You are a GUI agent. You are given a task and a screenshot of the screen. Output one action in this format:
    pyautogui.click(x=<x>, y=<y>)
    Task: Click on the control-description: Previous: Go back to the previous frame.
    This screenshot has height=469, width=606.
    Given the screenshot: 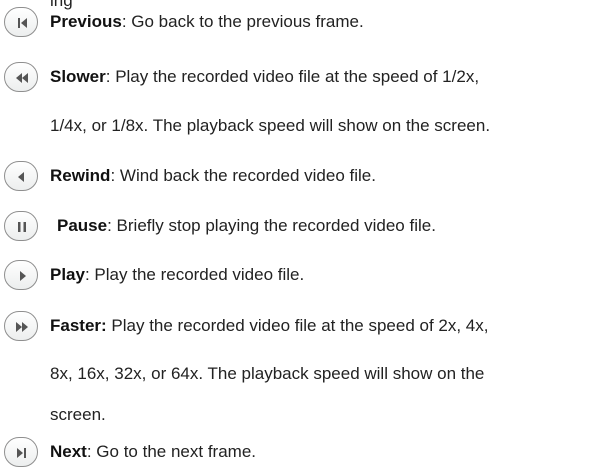 What is the action you would take?
    pyautogui.click(x=207, y=22)
    